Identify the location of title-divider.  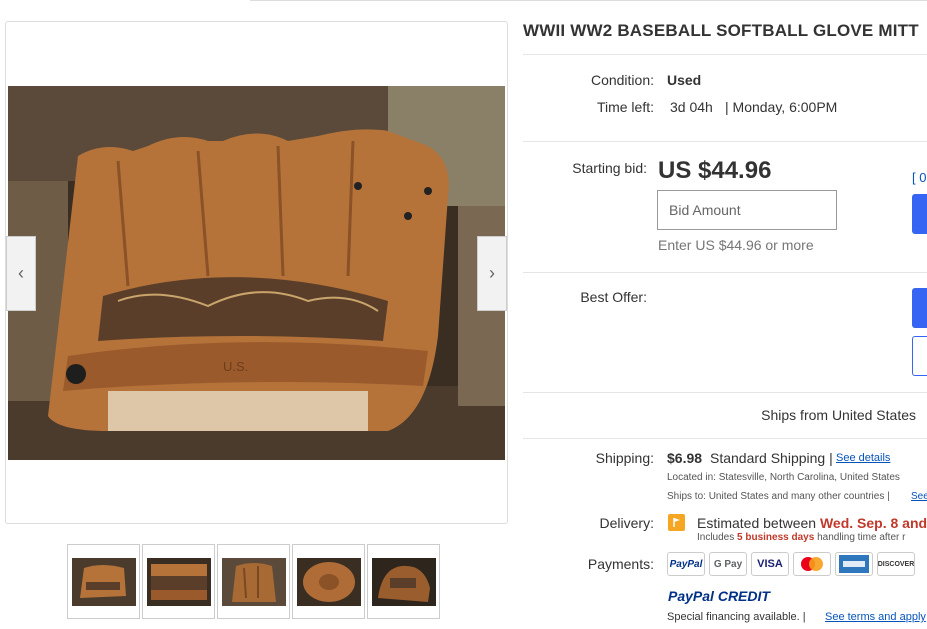
(725, 54).